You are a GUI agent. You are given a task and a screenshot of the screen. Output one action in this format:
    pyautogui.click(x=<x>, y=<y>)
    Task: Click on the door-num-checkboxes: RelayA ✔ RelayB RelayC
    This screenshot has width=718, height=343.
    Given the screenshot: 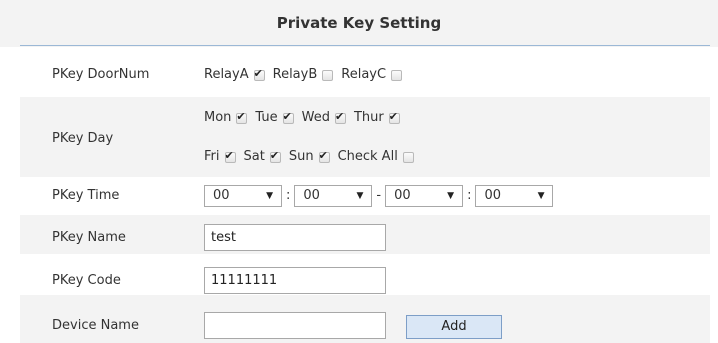 What is the action you would take?
    pyautogui.click(x=307, y=75)
    